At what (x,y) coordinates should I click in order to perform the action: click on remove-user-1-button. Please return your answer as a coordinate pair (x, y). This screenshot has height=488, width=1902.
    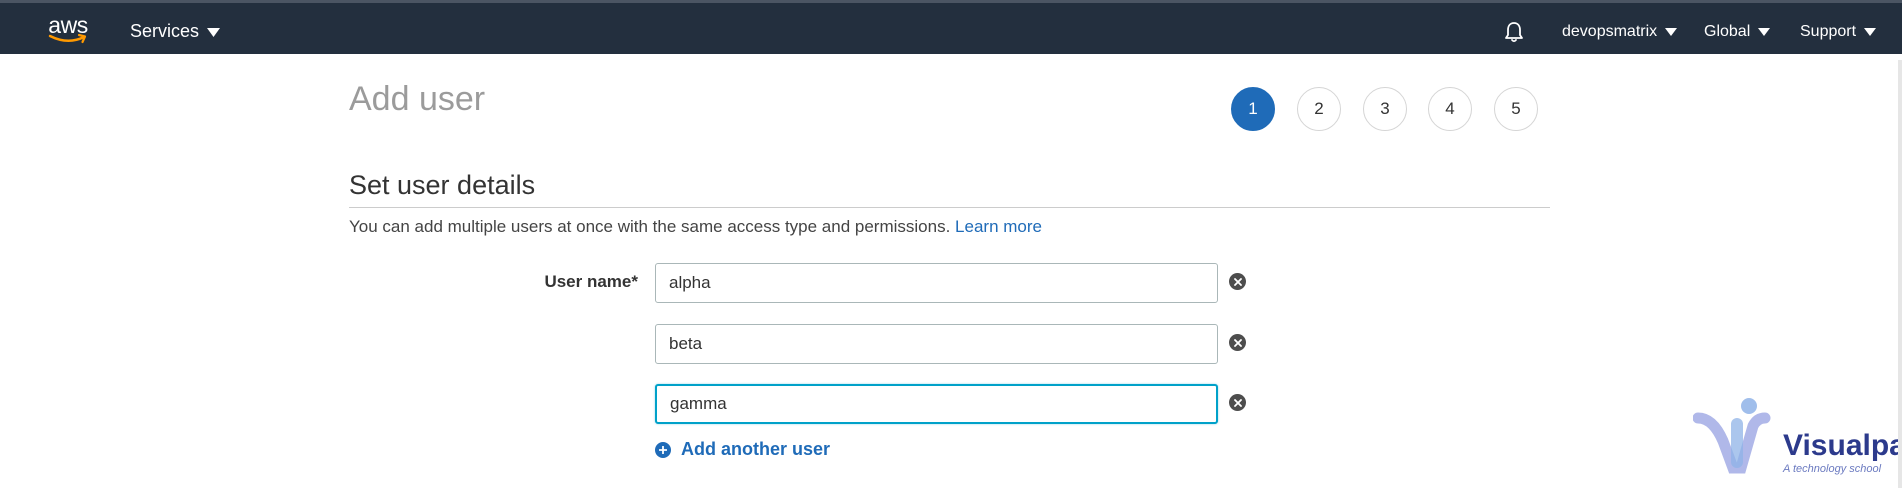
    Looking at the image, I should click on (1237, 281).